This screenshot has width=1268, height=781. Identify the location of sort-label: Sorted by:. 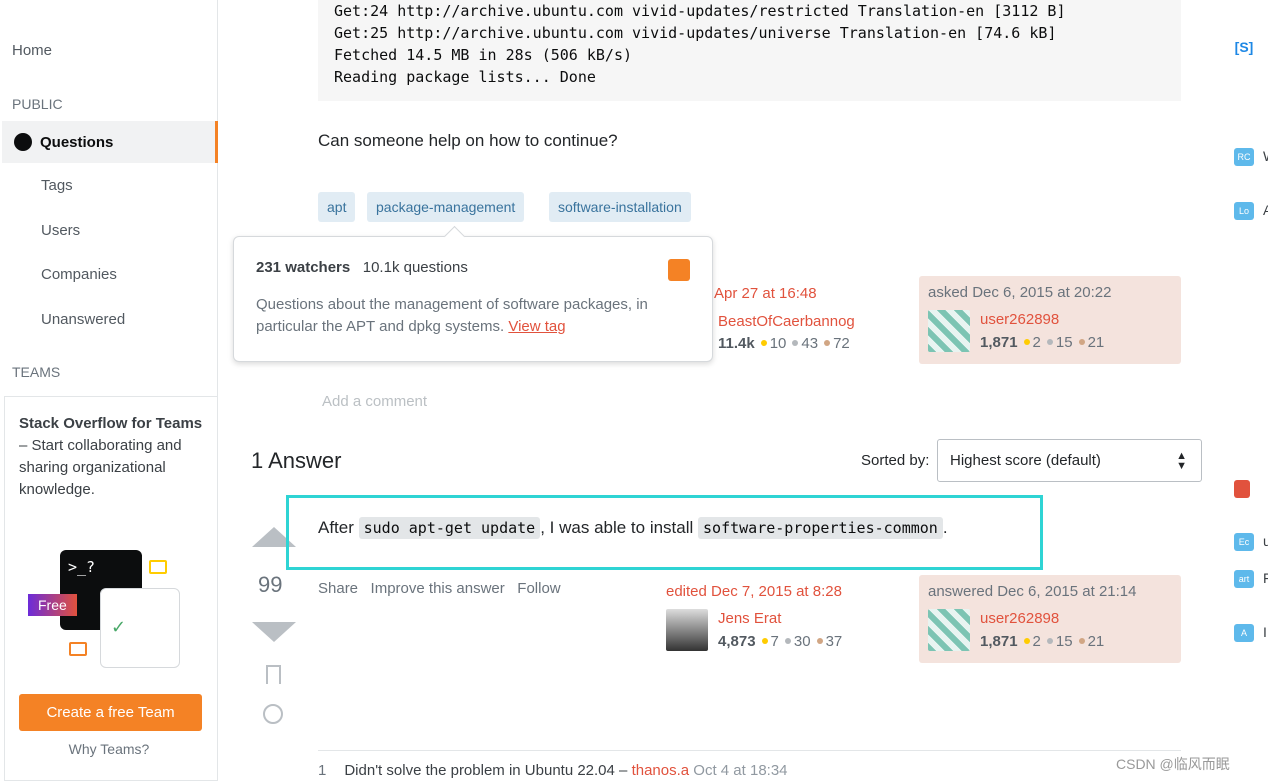
(895, 460).